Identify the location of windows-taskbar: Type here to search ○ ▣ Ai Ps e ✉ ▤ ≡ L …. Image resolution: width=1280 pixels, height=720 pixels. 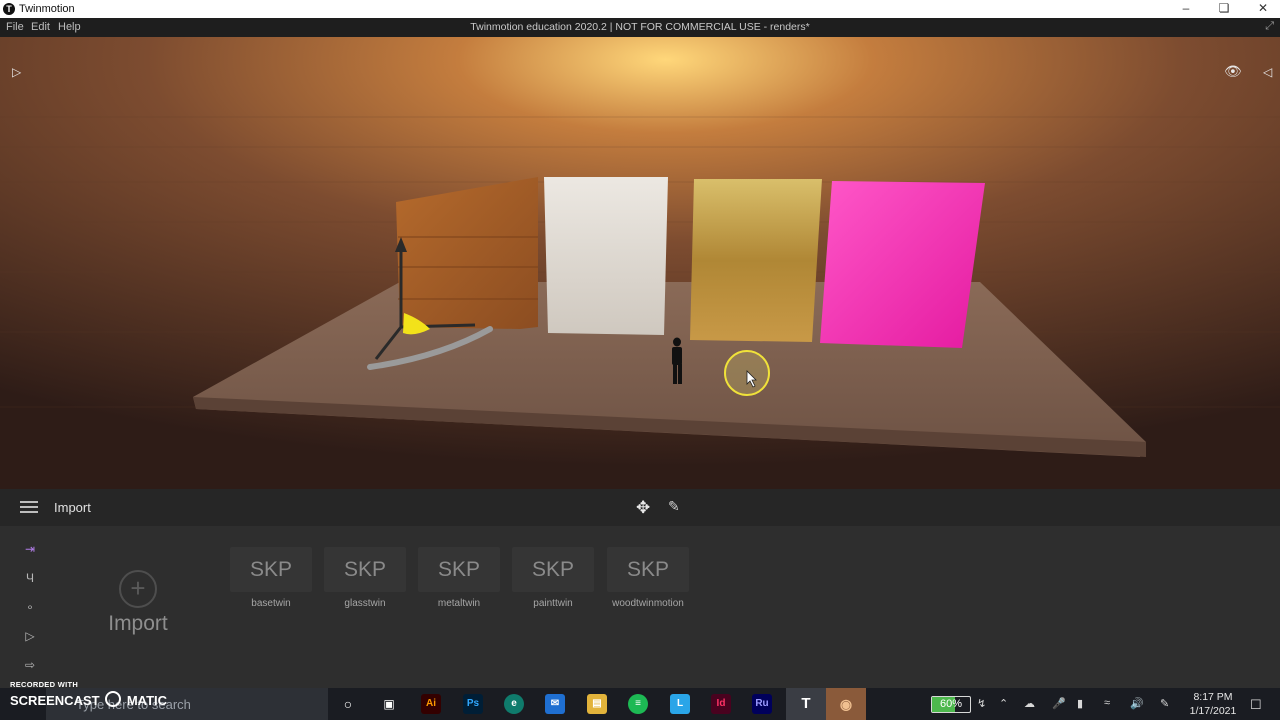
(640, 704).